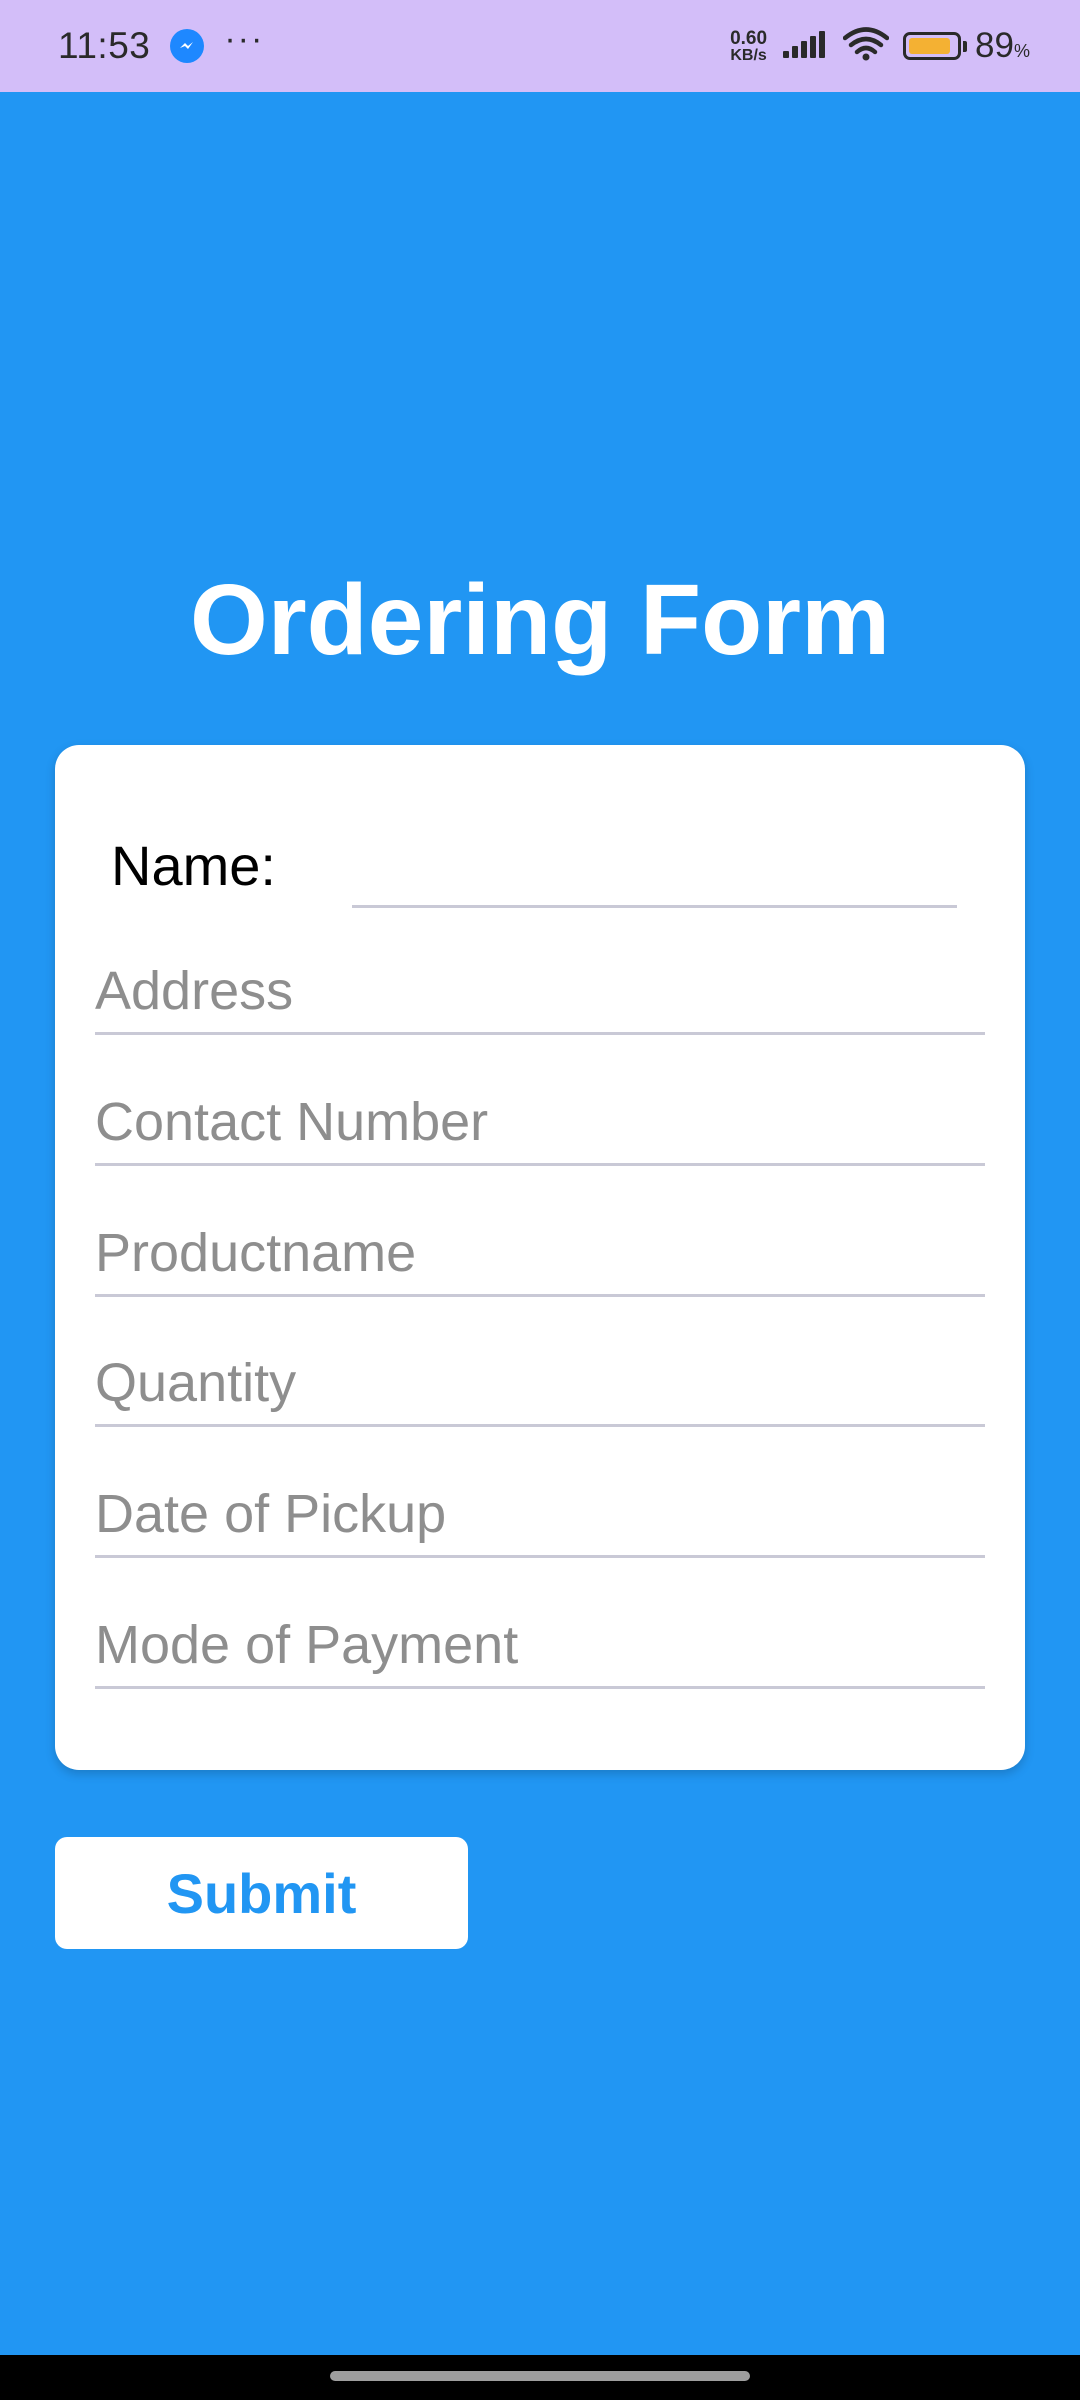 This screenshot has height=2400, width=1080. I want to click on battery-level-fill, so click(929, 46).